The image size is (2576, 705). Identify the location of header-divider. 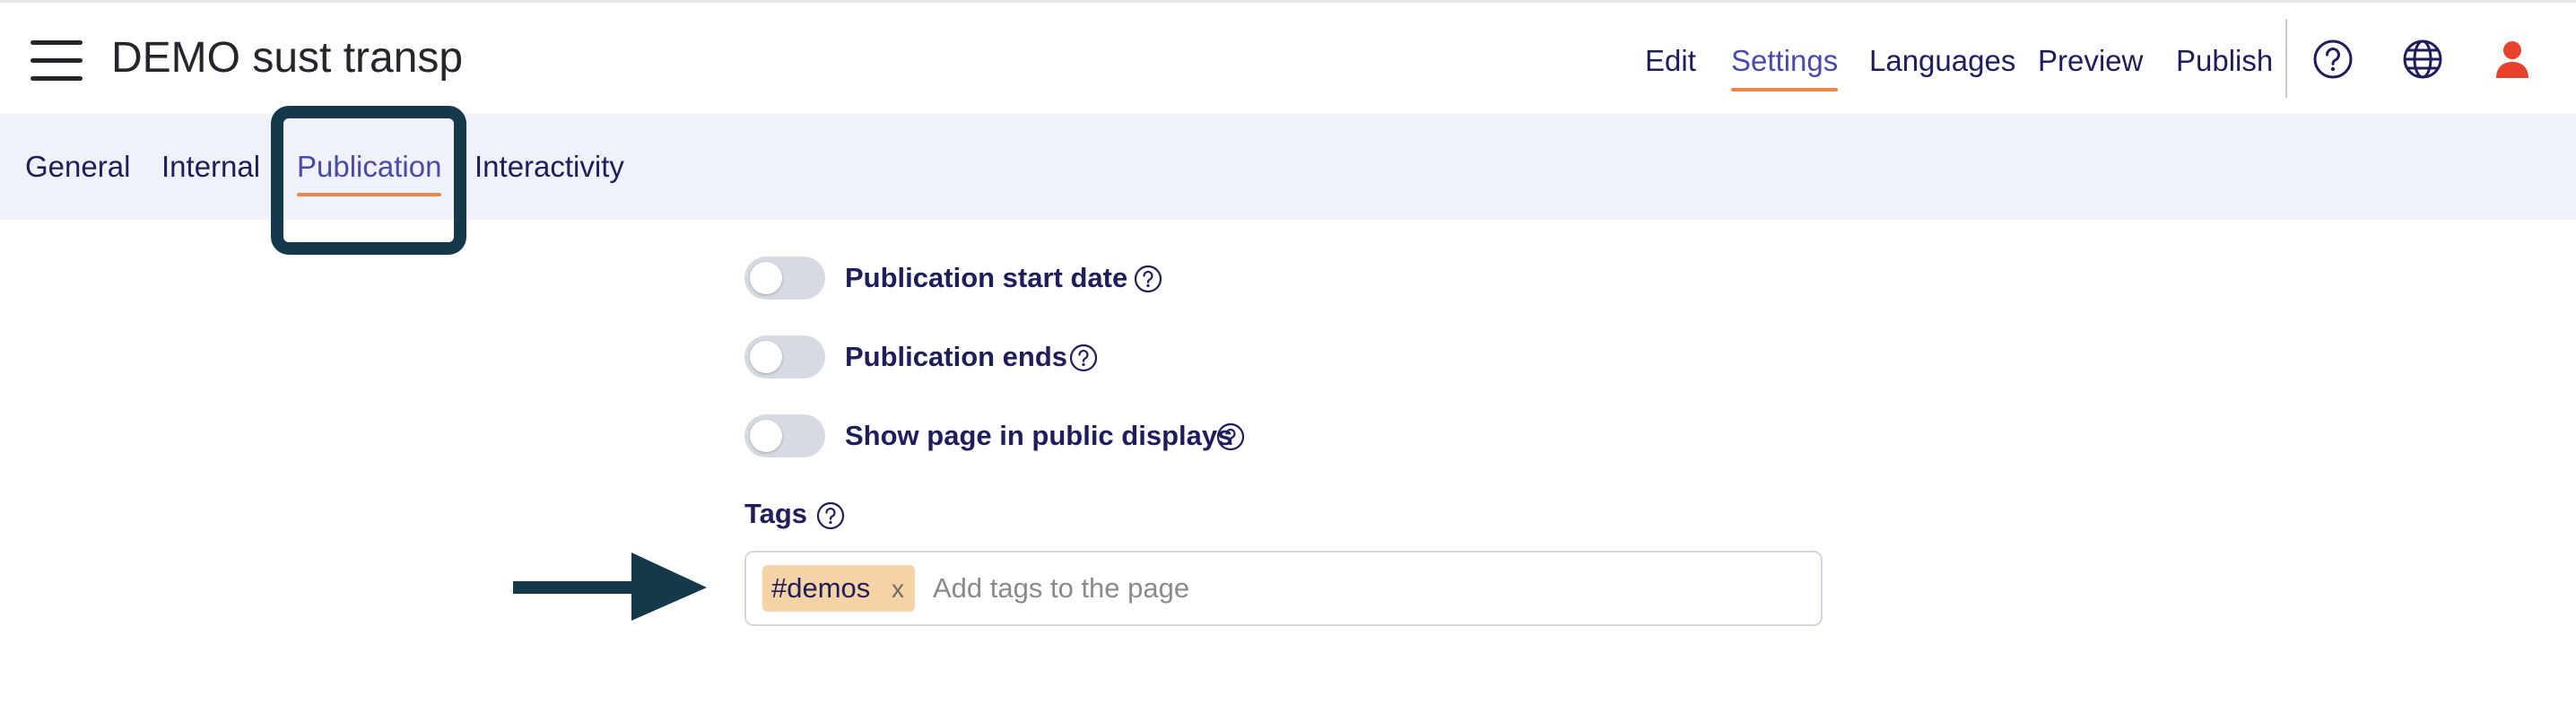
(2286, 58).